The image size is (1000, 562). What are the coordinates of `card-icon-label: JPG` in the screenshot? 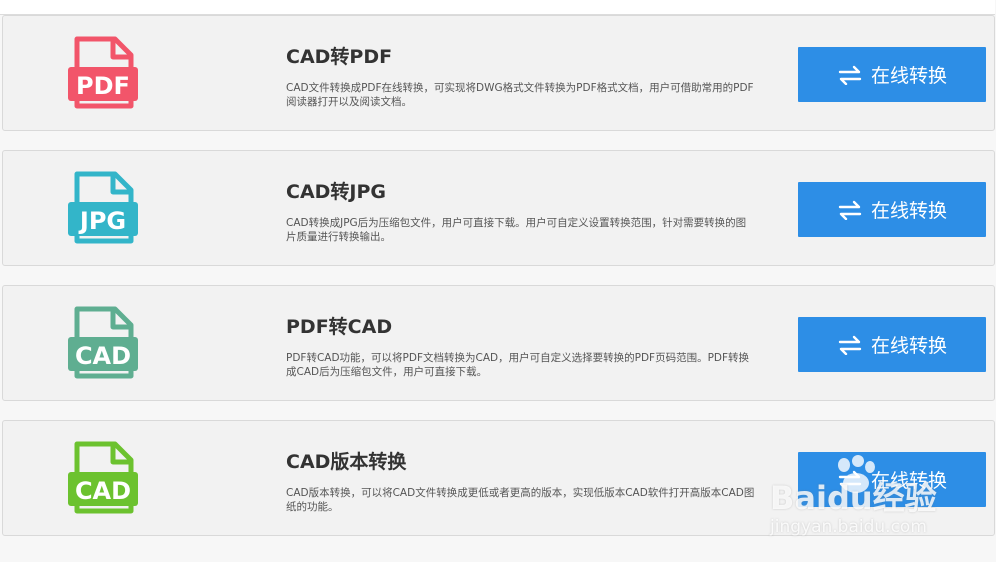 It's located at (102, 221).